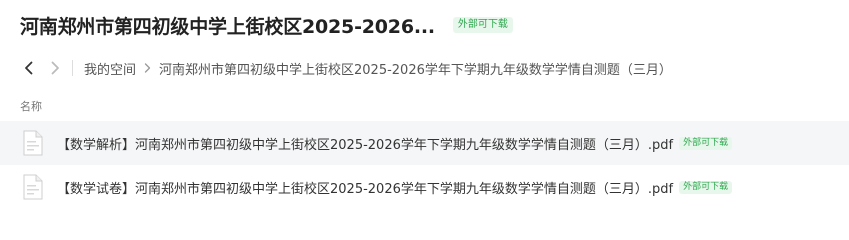 The height and width of the screenshot is (240, 849). I want to click on forward-button, so click(55, 68).